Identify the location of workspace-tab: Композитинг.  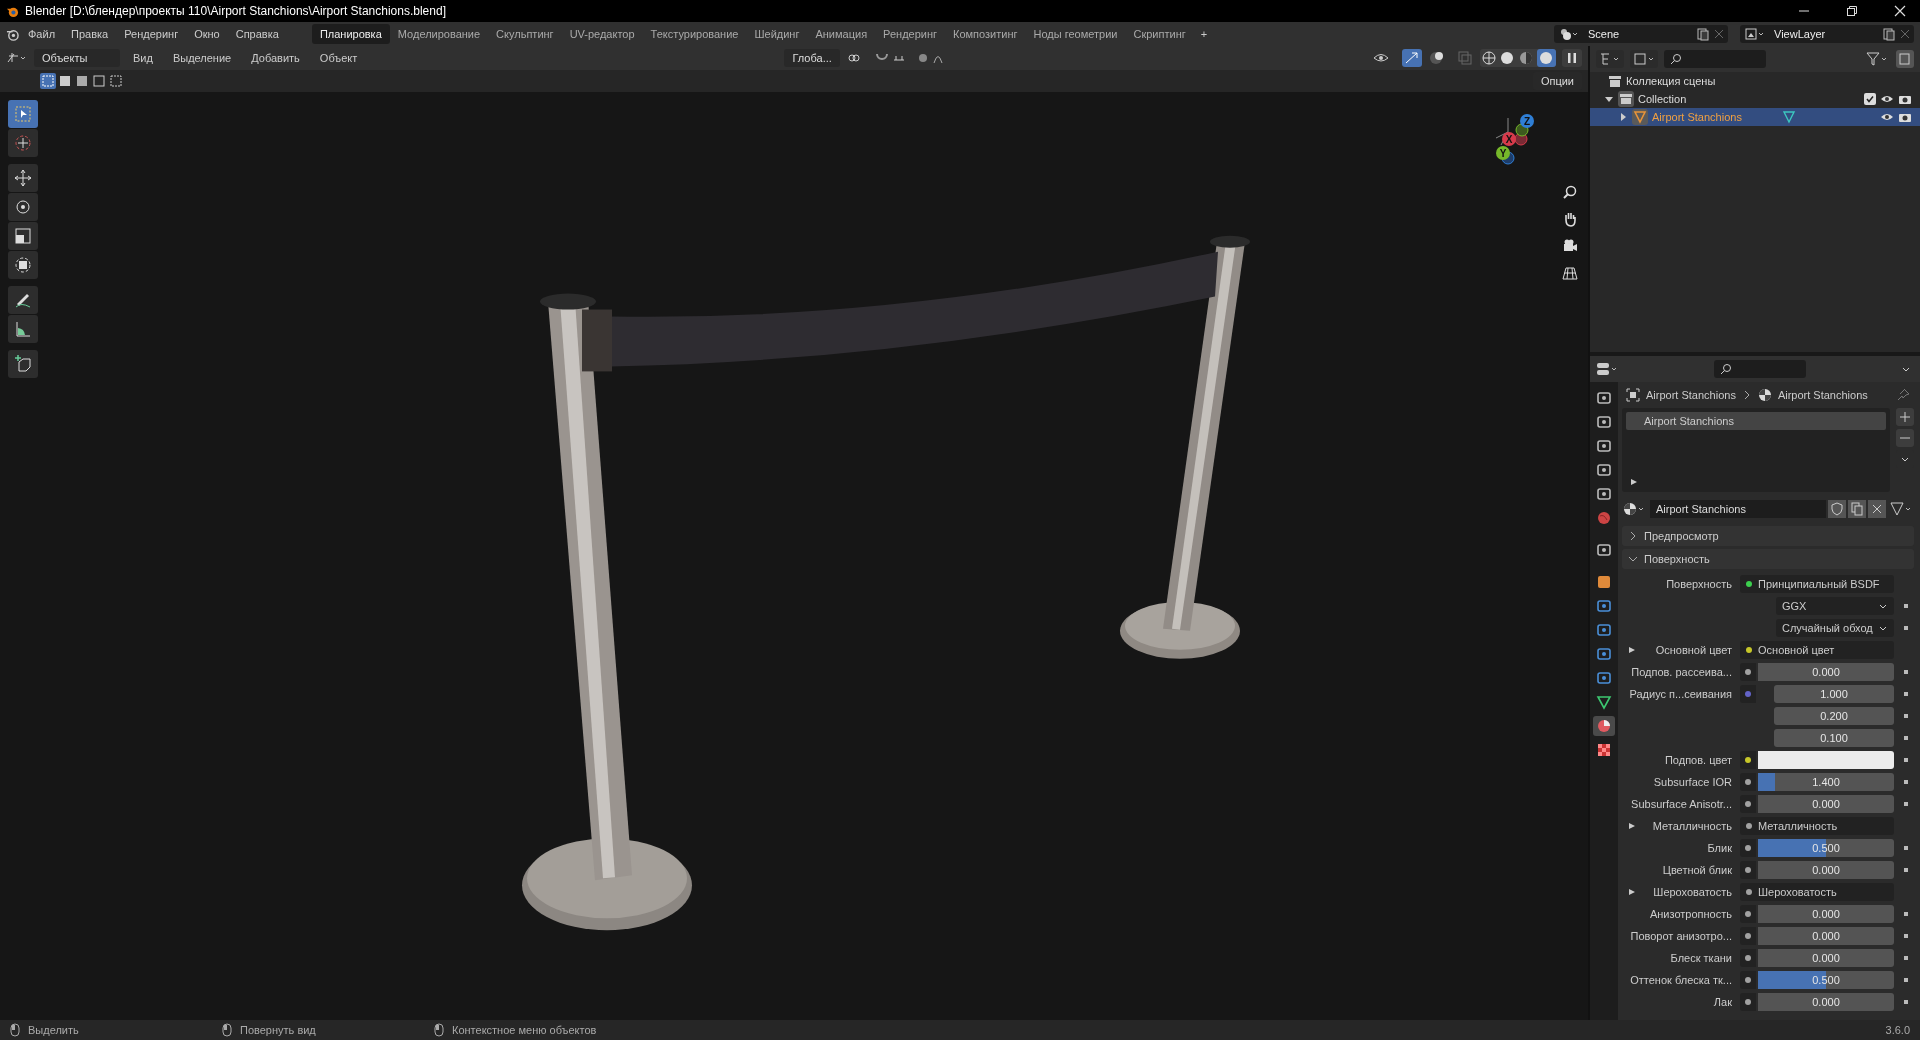
(985, 34).